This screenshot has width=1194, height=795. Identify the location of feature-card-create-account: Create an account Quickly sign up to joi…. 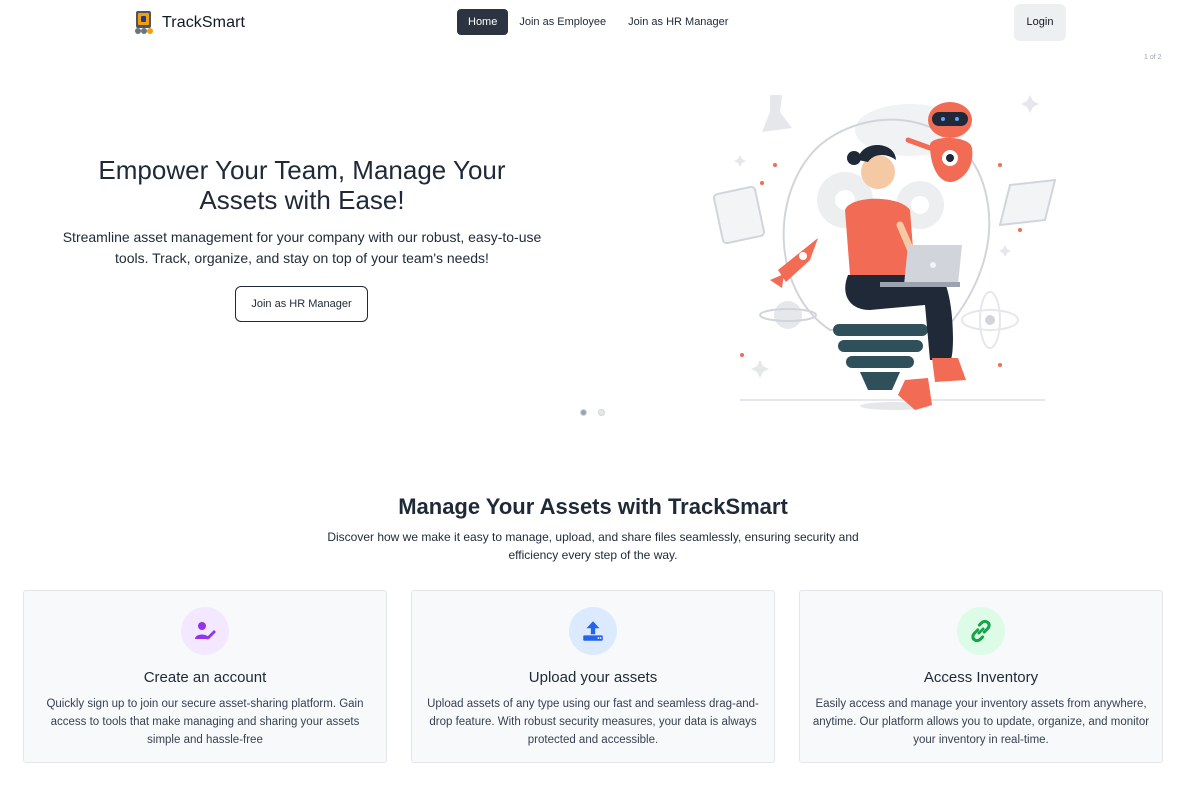
(205, 676).